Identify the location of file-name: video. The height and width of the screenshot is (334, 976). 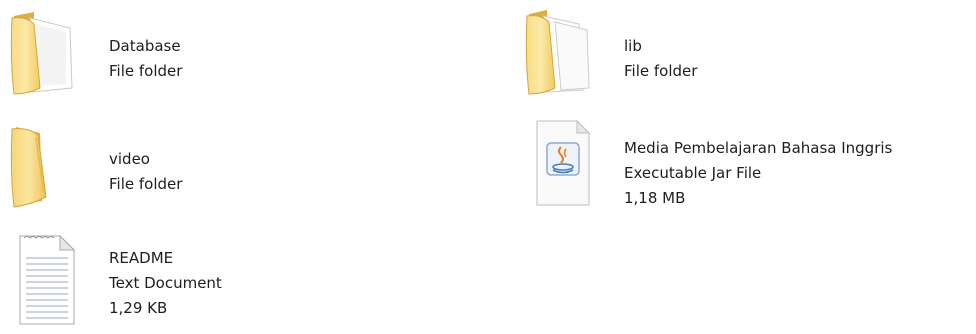
(129, 159).